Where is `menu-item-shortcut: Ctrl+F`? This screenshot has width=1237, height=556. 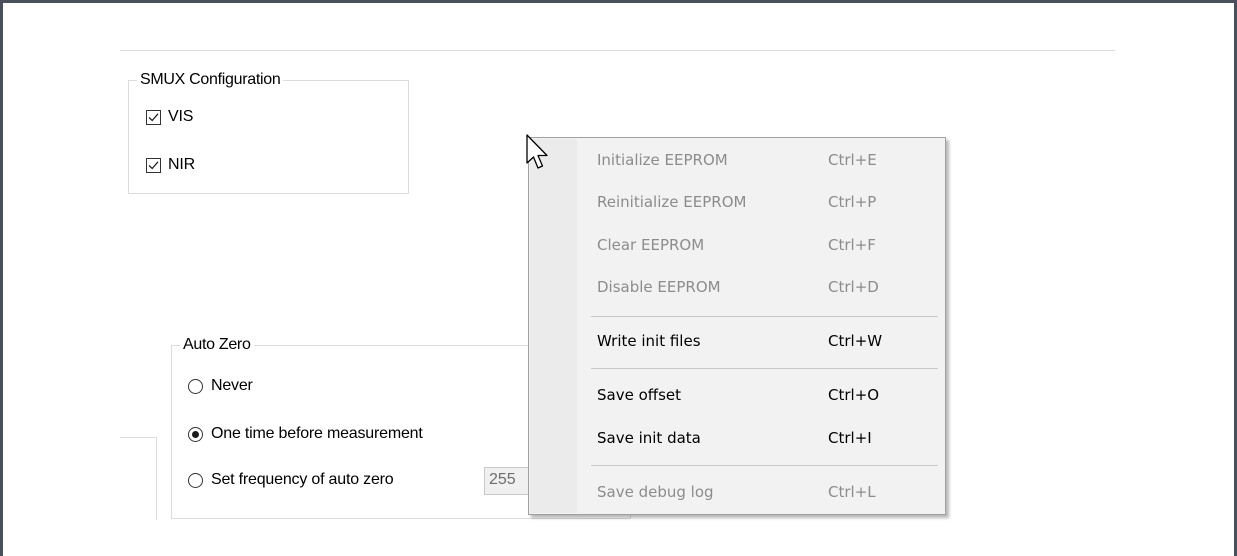
menu-item-shortcut: Ctrl+F is located at coordinates (852, 245).